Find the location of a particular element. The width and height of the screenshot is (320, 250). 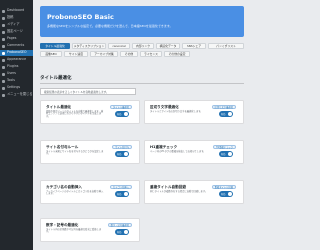

sidebar-item-comments: Comments is located at coordinates (16, 46).